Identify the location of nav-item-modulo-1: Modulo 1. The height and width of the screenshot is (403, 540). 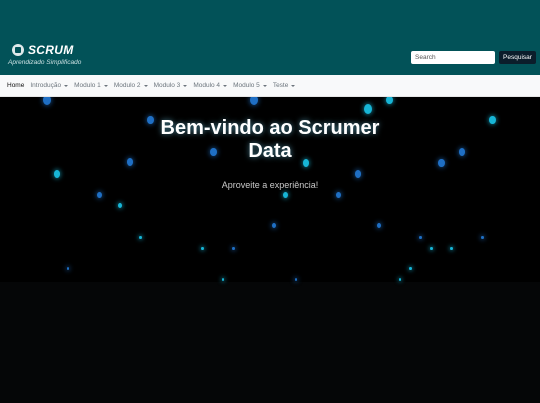
(91, 85).